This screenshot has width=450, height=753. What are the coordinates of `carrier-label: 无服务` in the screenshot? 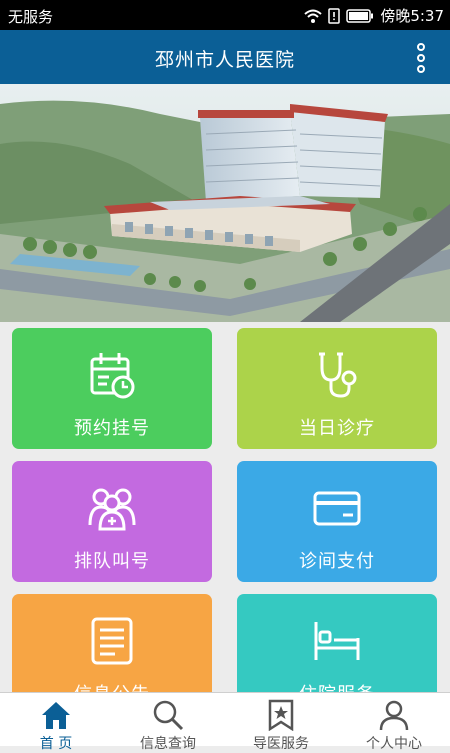 It's located at (31, 17).